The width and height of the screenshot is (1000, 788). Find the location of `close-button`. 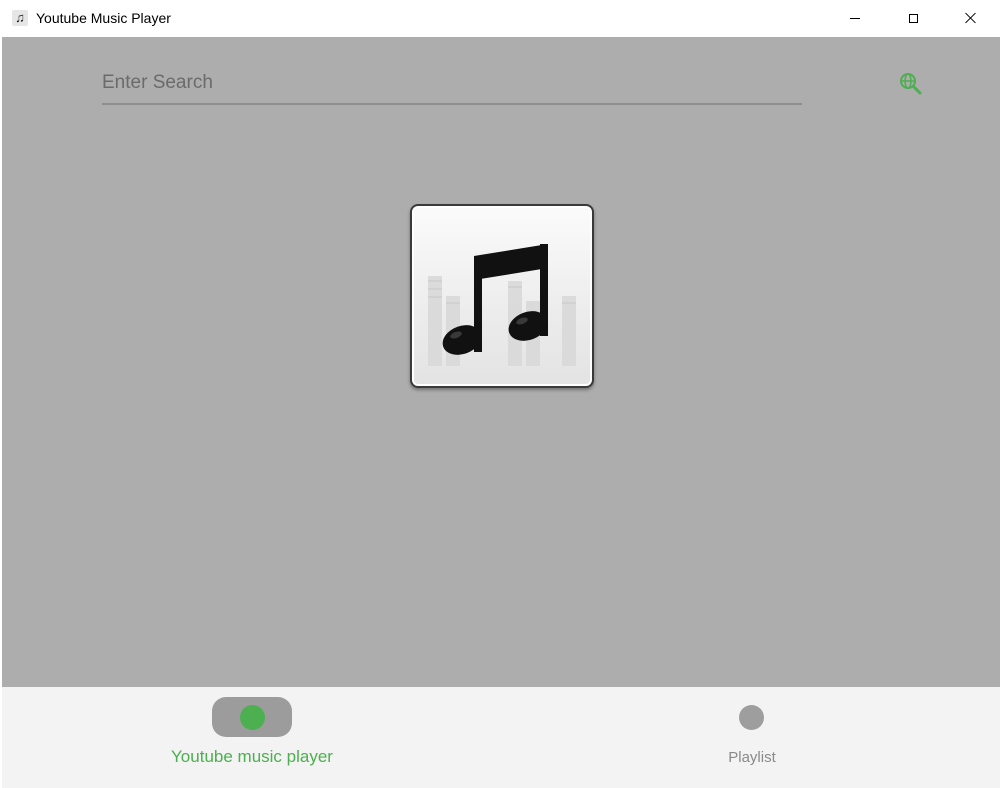

close-button is located at coordinates (971, 18).